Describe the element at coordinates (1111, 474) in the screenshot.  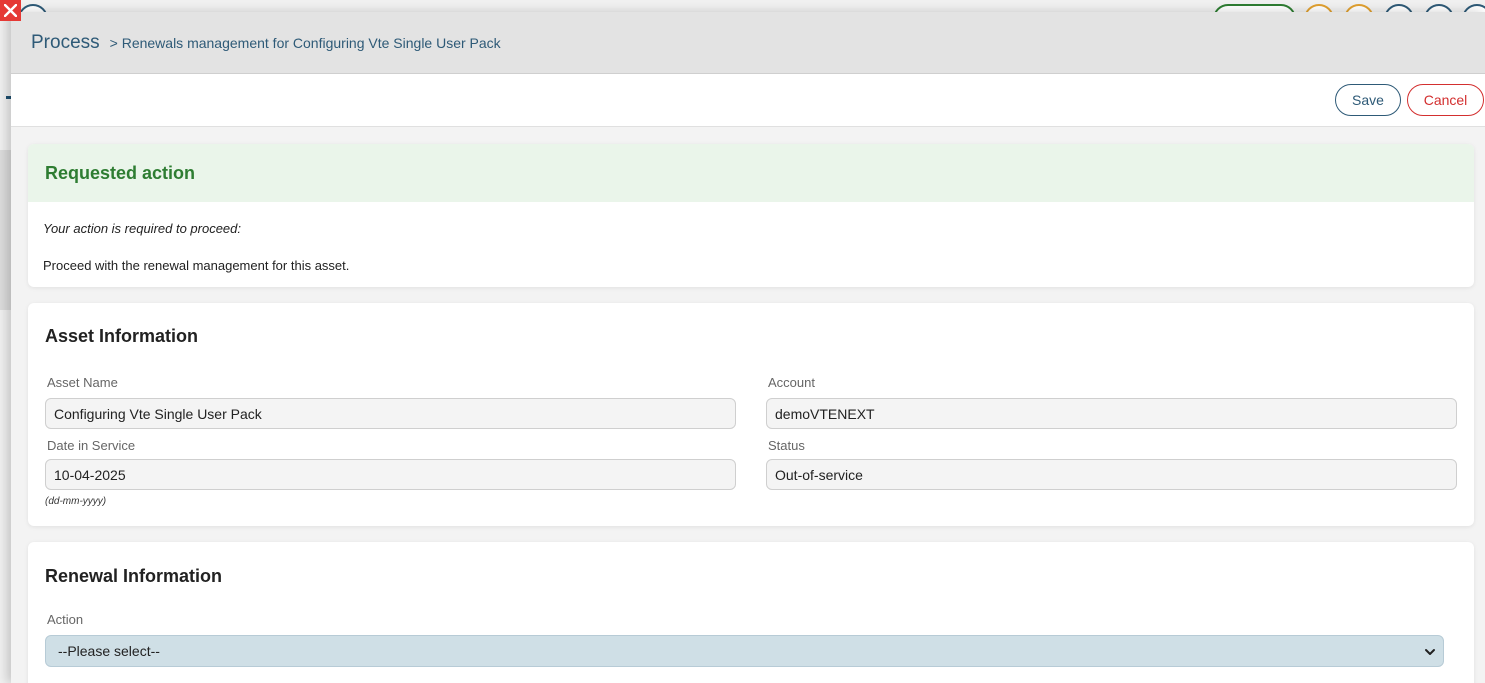
I see `status-field: Out-of-service` at that location.